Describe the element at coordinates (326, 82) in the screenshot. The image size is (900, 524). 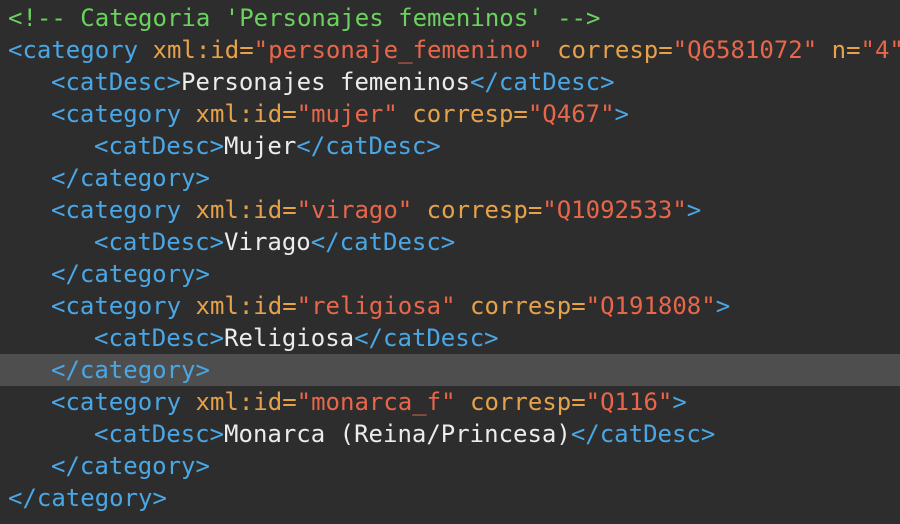
I see `element-text: Personajes femeninos` at that location.